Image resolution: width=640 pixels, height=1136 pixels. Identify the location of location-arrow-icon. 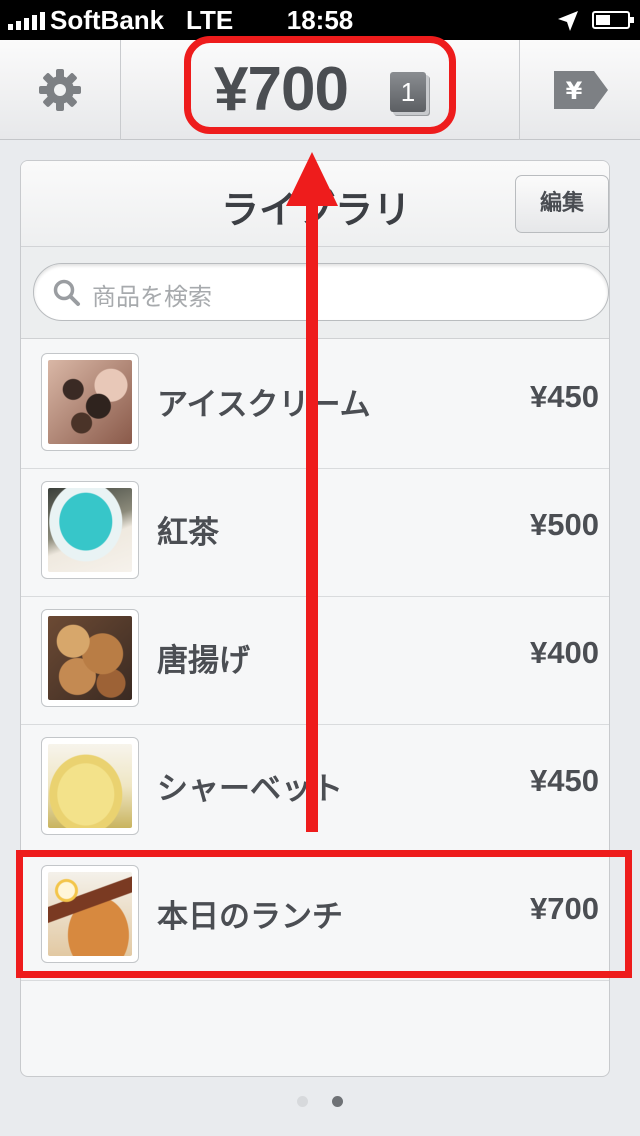
(568, 21).